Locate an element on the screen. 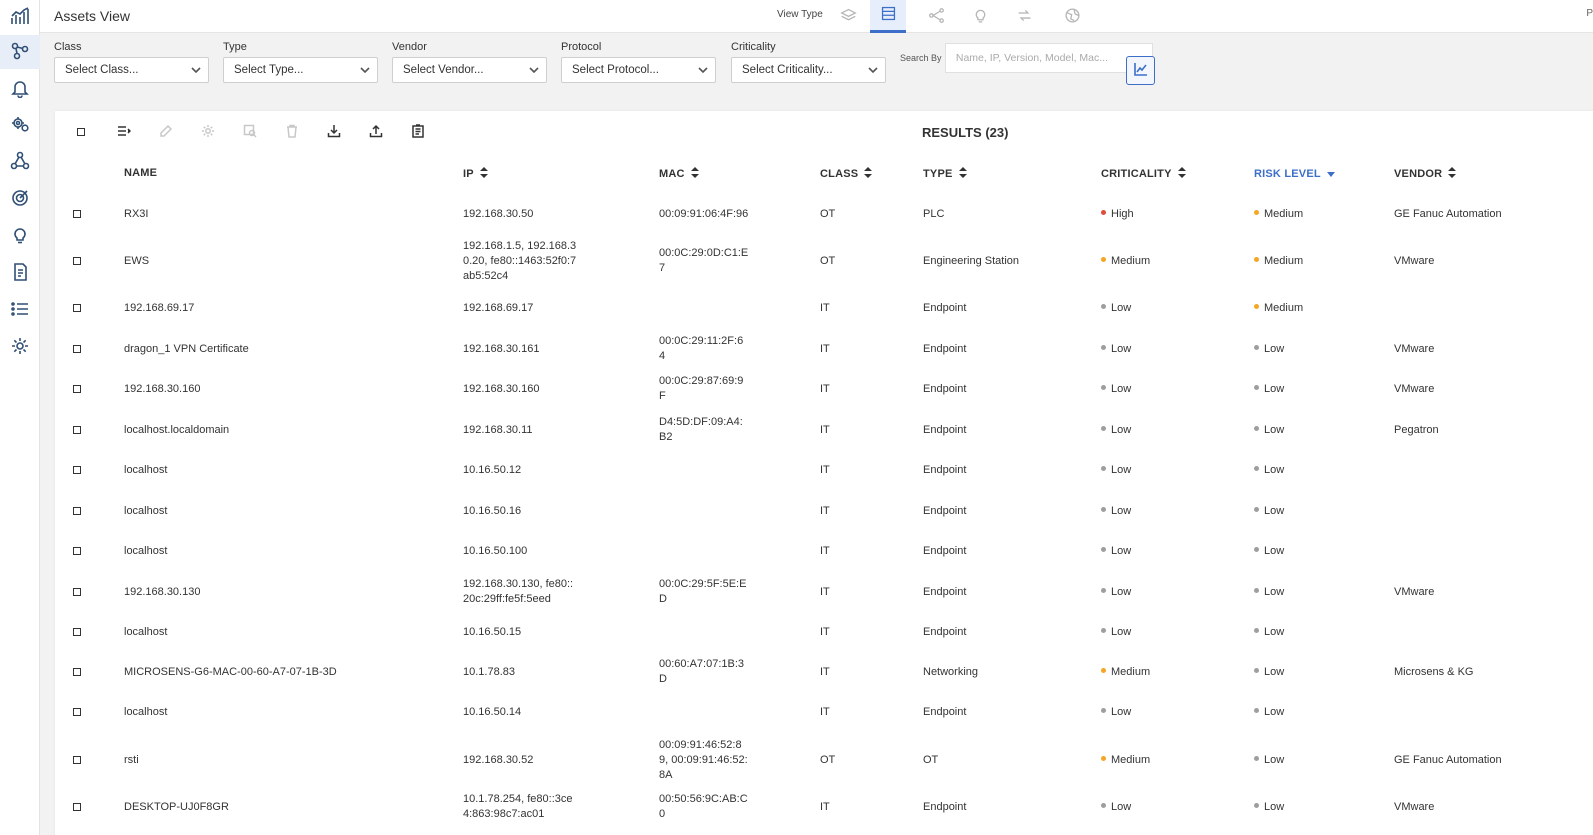 The width and height of the screenshot is (1593, 835). cell-ip: 10.16.50.14 is located at coordinates (492, 711).